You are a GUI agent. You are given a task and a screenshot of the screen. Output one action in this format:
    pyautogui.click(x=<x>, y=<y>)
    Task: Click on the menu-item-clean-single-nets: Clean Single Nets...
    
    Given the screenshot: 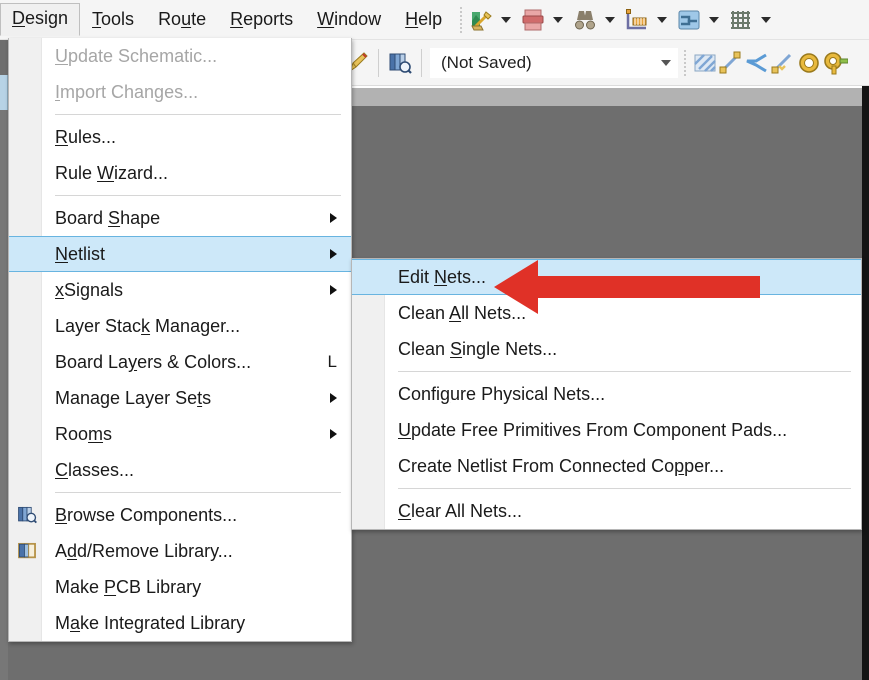 What is the action you would take?
    pyautogui.click(x=606, y=349)
    